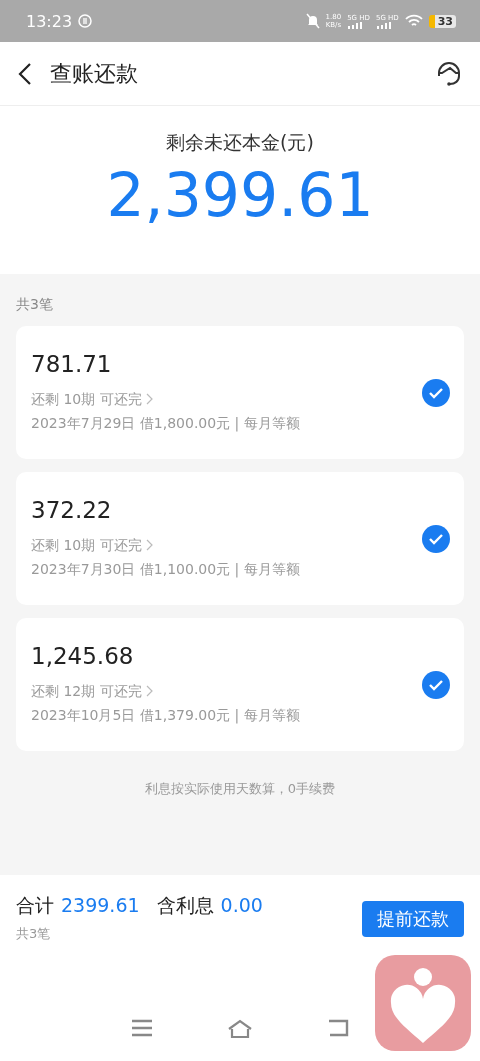 This screenshot has height=1061, width=480. What do you see at coordinates (25, 73) in the screenshot?
I see `back-icon` at bounding box center [25, 73].